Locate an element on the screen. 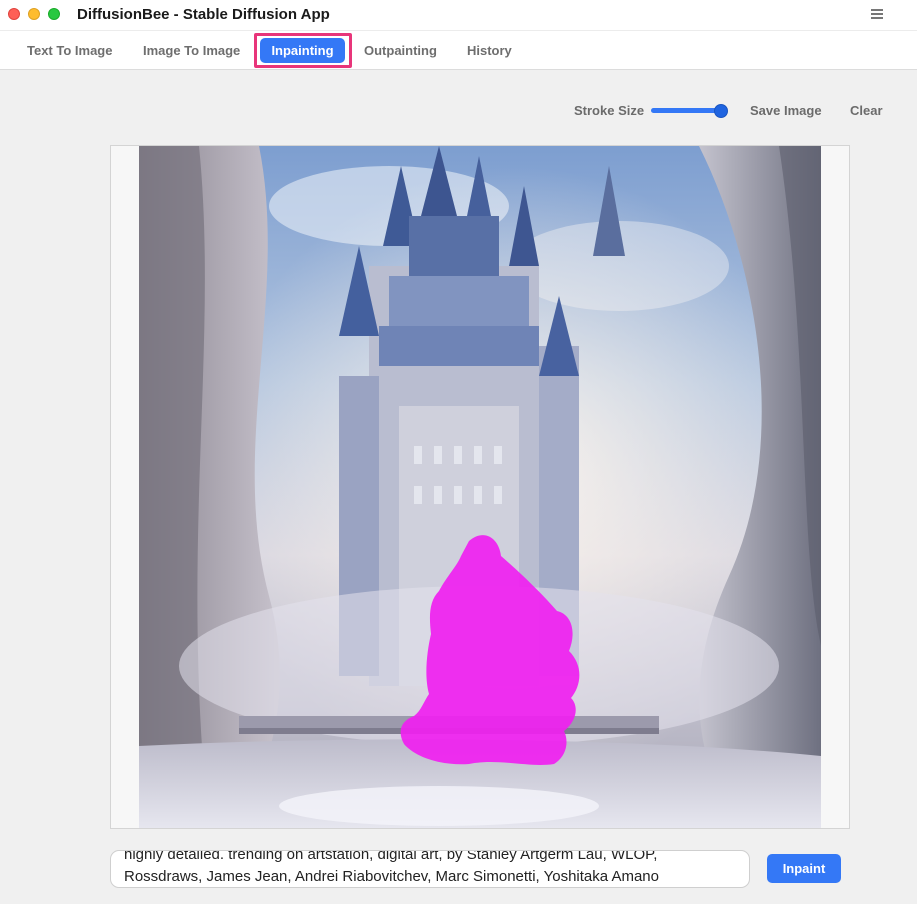 The image size is (917, 904). title-bar: DiffusionBee - Stable Diffusion App is located at coordinates (458, 15).